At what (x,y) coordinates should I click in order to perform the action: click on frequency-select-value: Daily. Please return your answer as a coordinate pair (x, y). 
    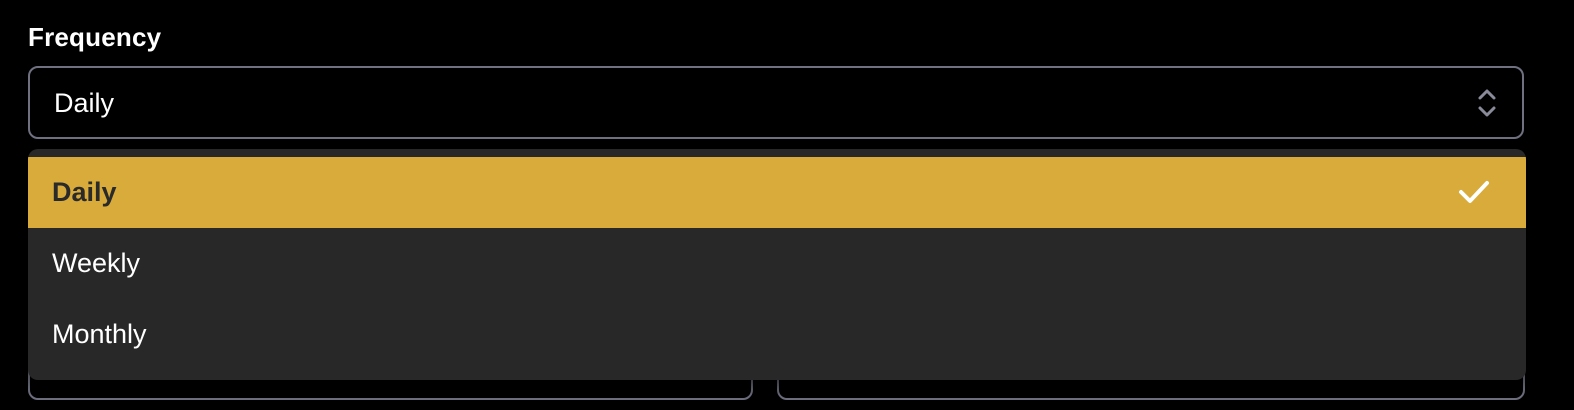
    Looking at the image, I should click on (84, 103).